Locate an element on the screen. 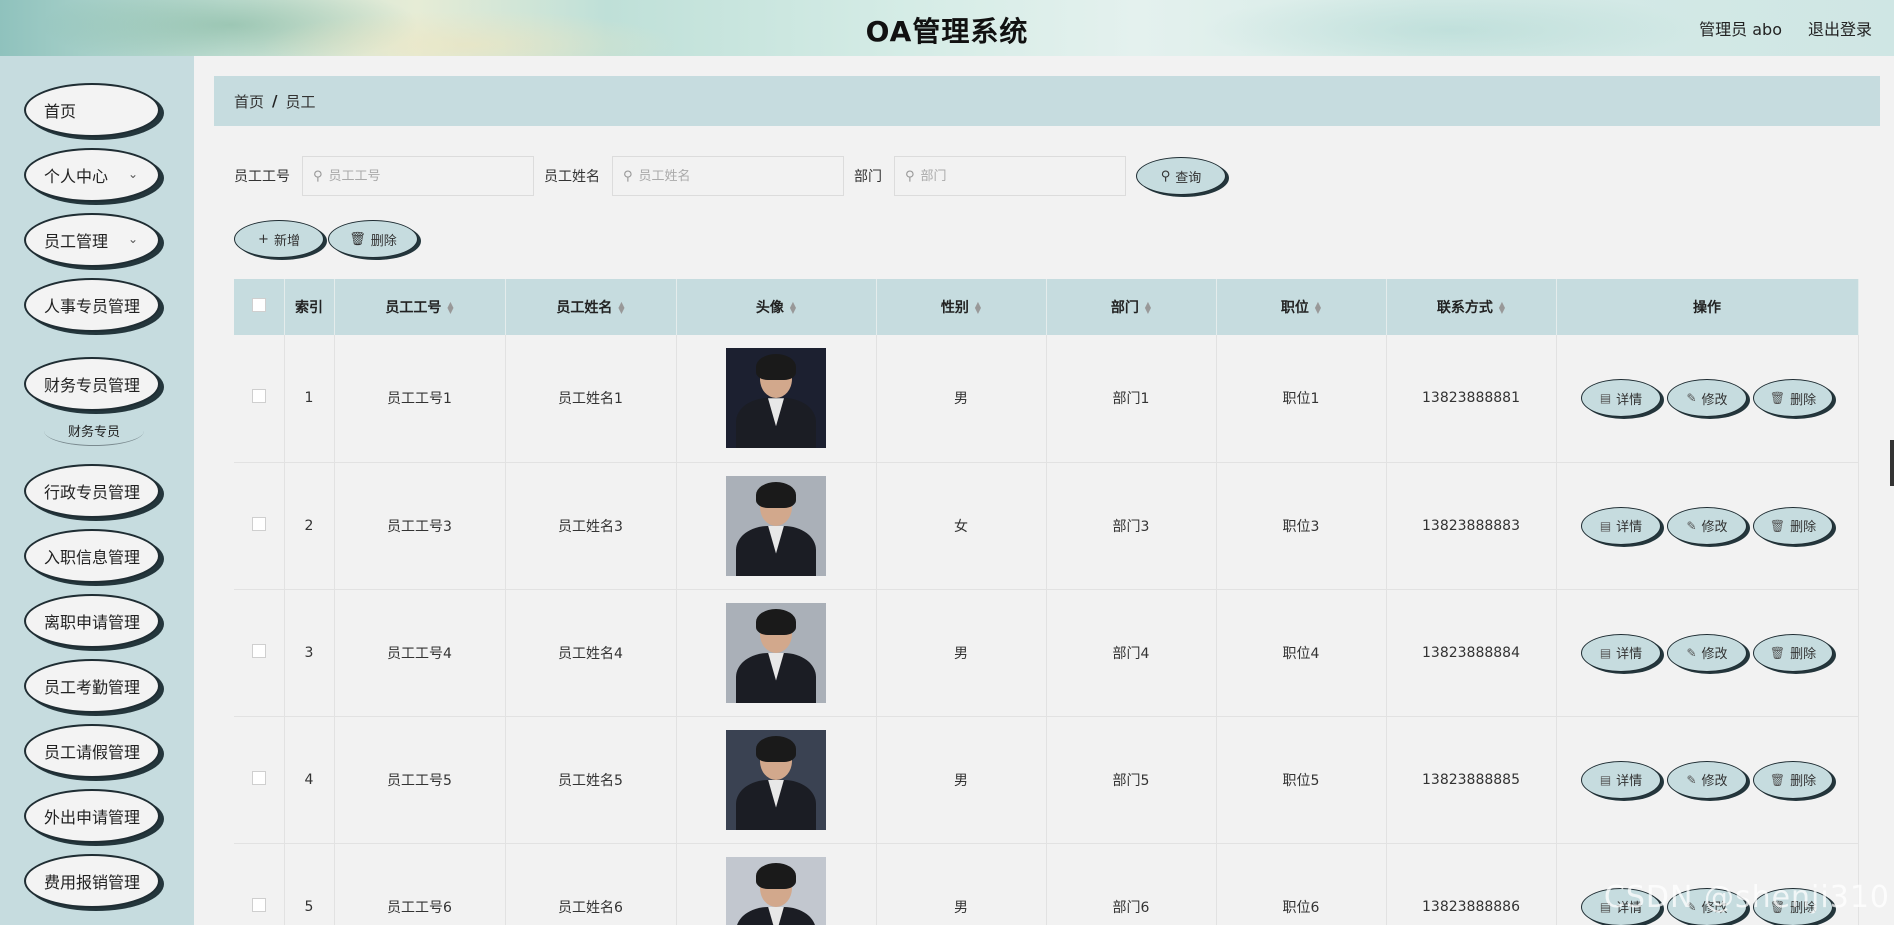 This screenshot has height=925, width=1894. select-all-checkbox is located at coordinates (258, 305).